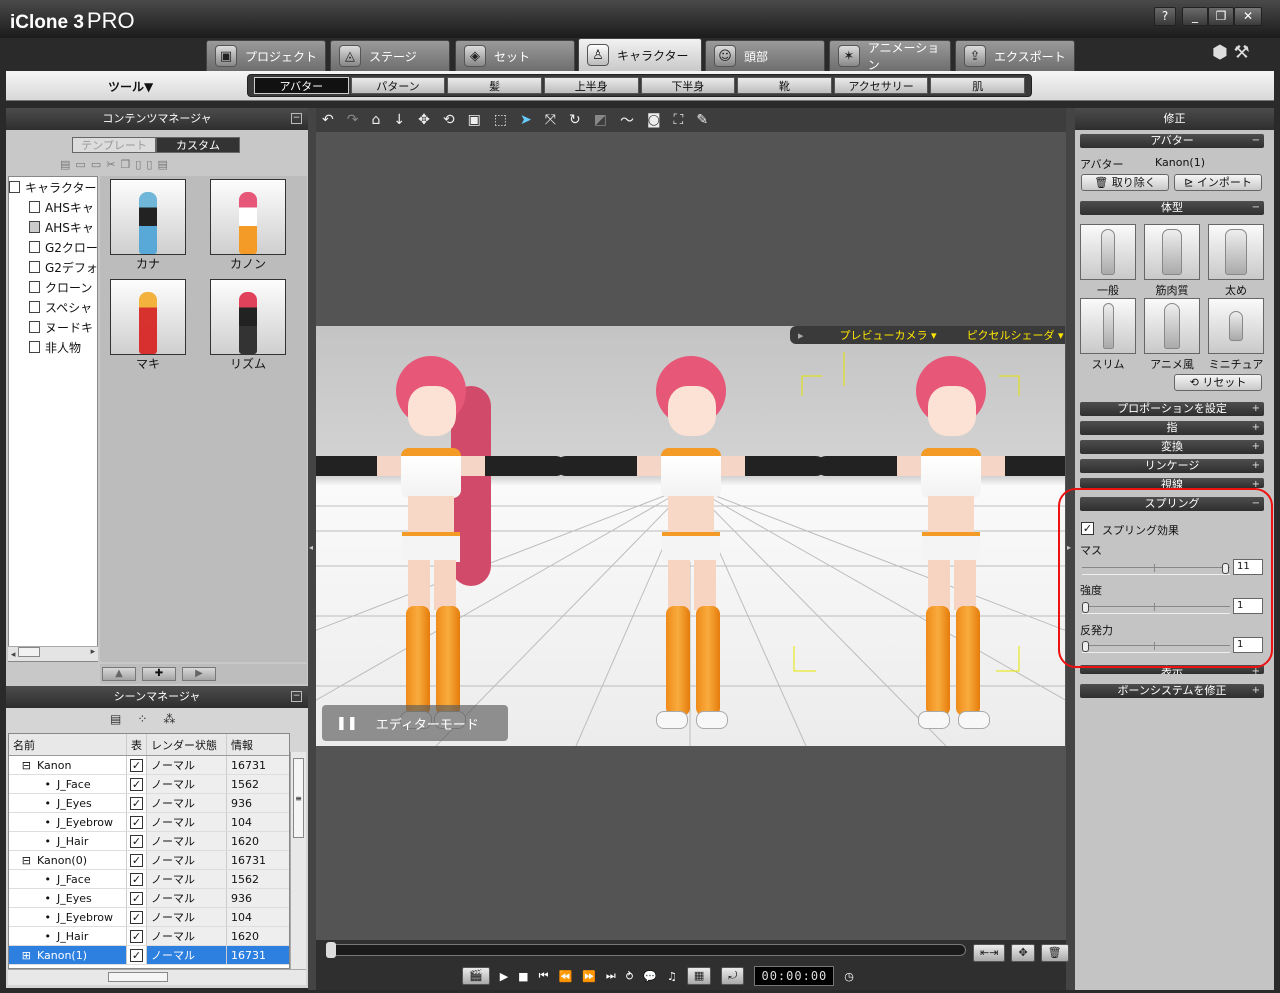  What do you see at coordinates (589, 976) in the screenshot?
I see `fast-forward-icon: ⏩` at bounding box center [589, 976].